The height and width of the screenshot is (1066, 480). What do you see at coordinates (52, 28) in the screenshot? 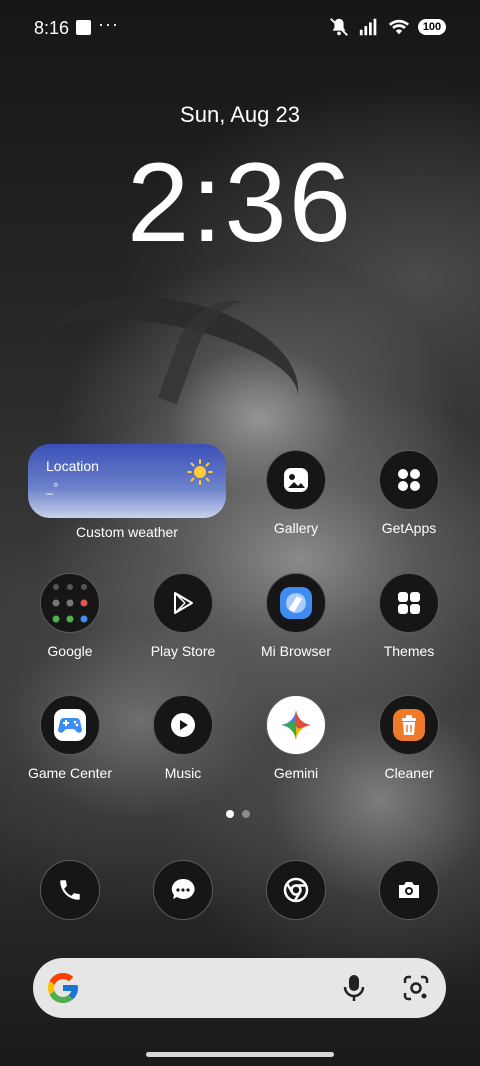
I see `status-time: 8:16` at bounding box center [52, 28].